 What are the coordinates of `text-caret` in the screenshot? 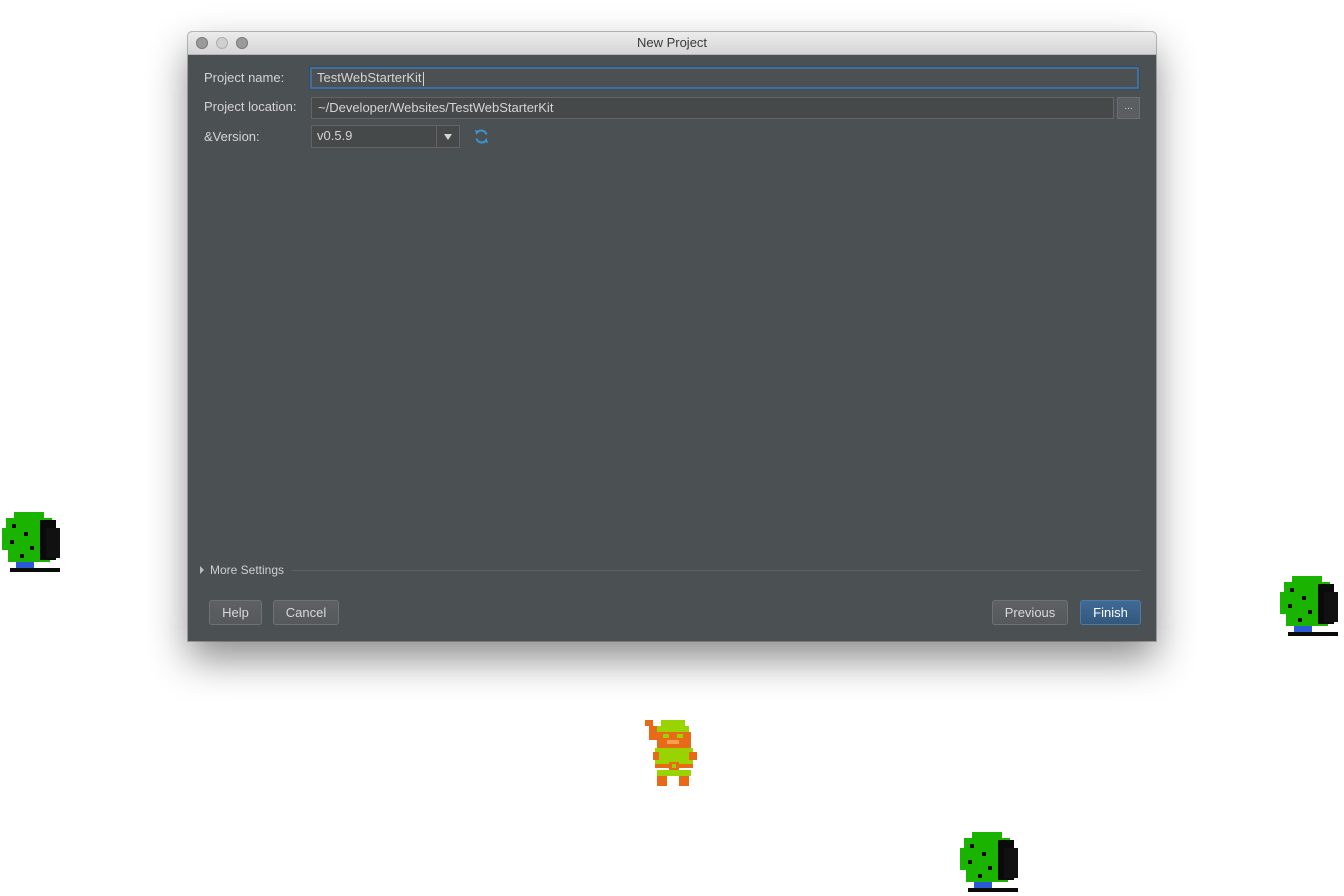 It's located at (423, 78).